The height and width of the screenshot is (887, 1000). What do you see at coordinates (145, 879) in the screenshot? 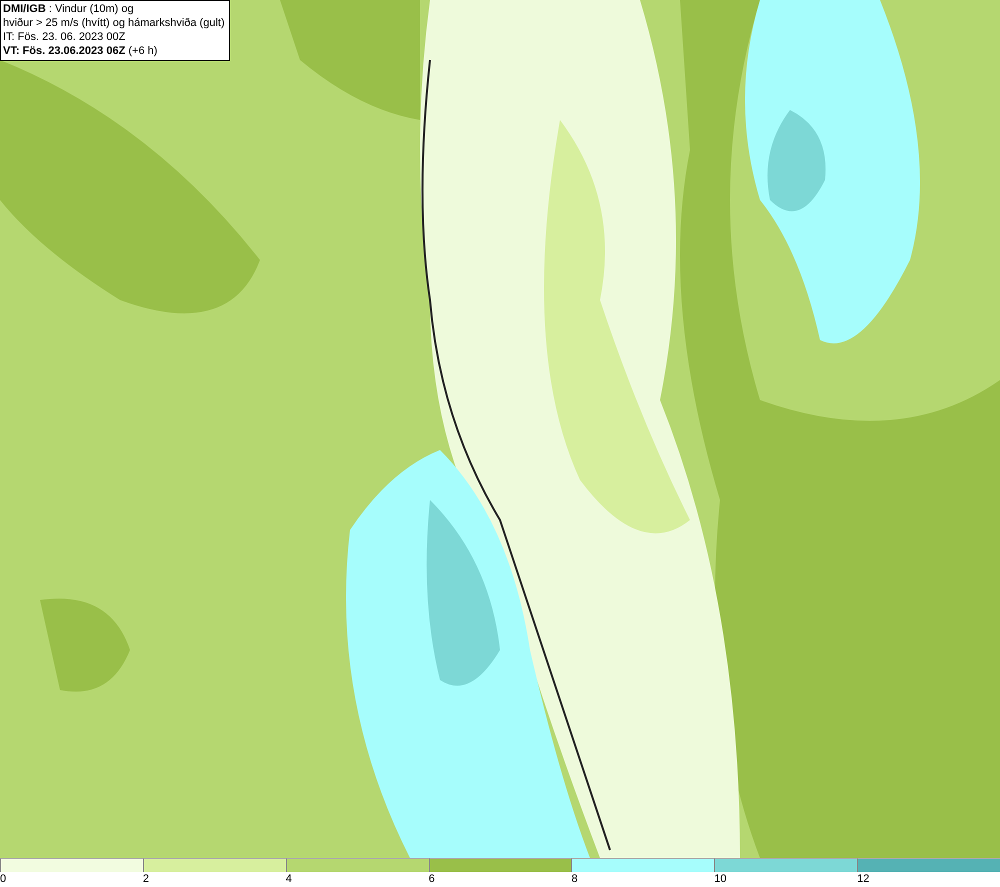
I see `legend-label: 2` at bounding box center [145, 879].